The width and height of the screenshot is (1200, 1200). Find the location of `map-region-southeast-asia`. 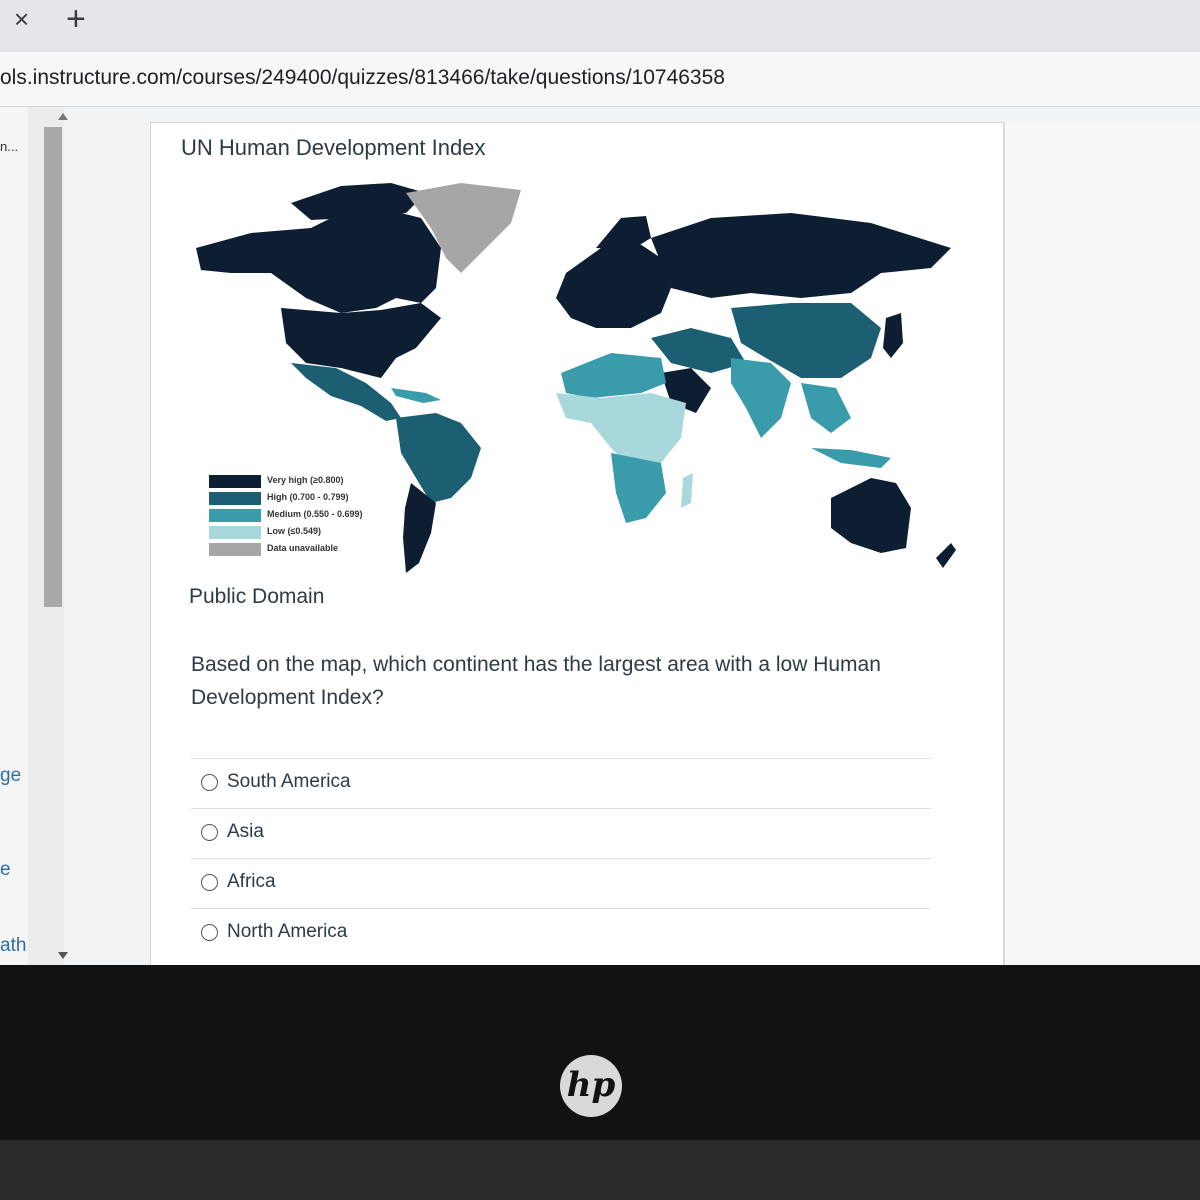

map-region-southeast-asia is located at coordinates (826, 408).